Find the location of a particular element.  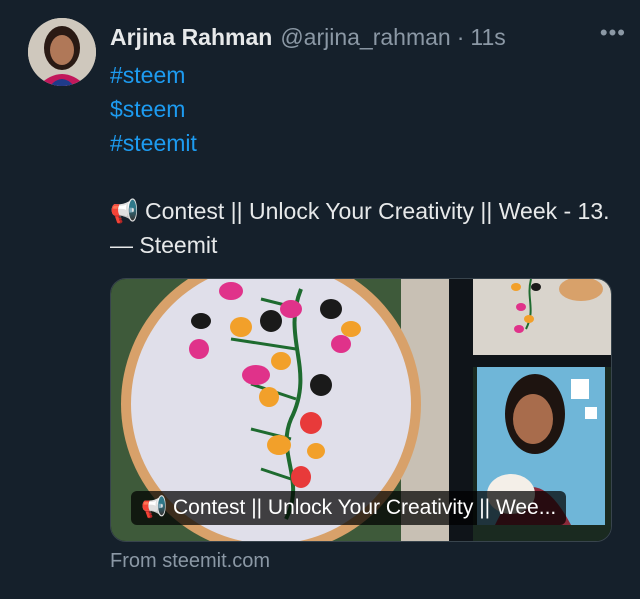

tweet-header: Arjina Rahman @arjina_rahman · 11s is located at coordinates (365, 37).